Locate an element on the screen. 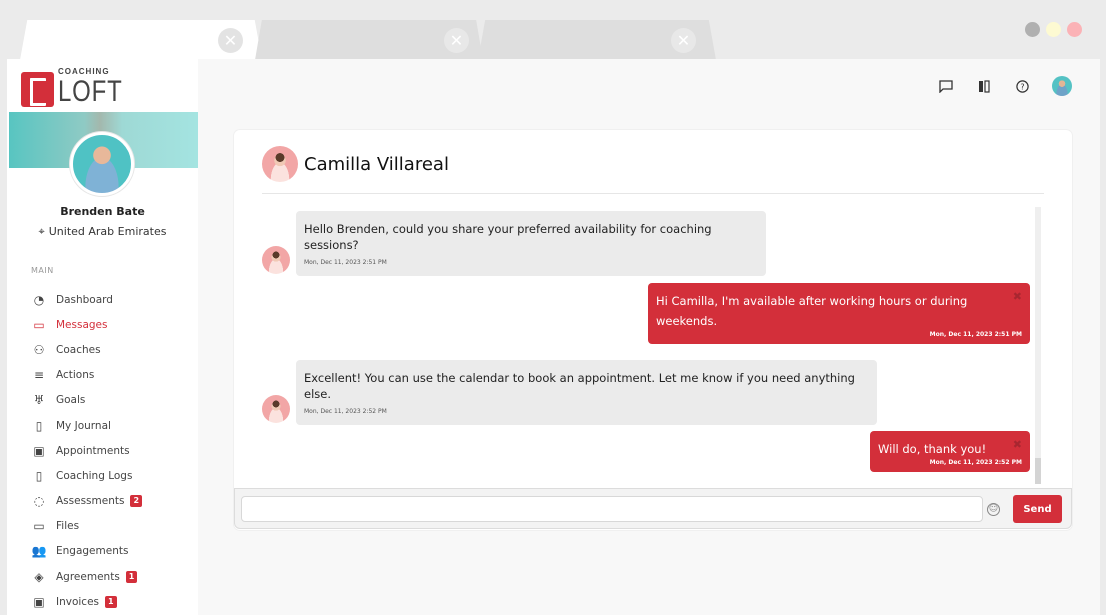  profile-location: ⌖ United Arab Emirates is located at coordinates (102, 232).